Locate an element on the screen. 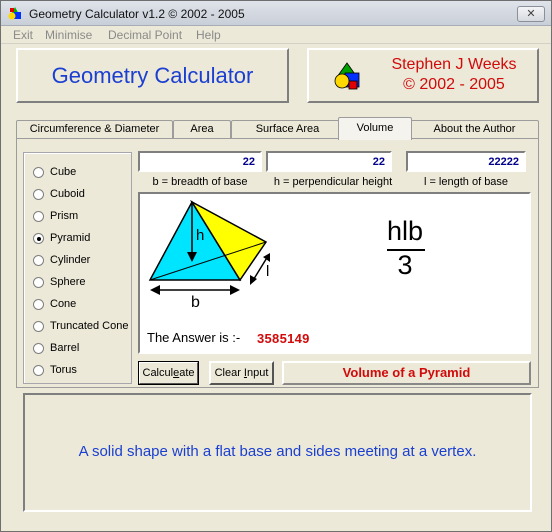  app-name: Geometry Calculator is located at coordinates (152, 75).